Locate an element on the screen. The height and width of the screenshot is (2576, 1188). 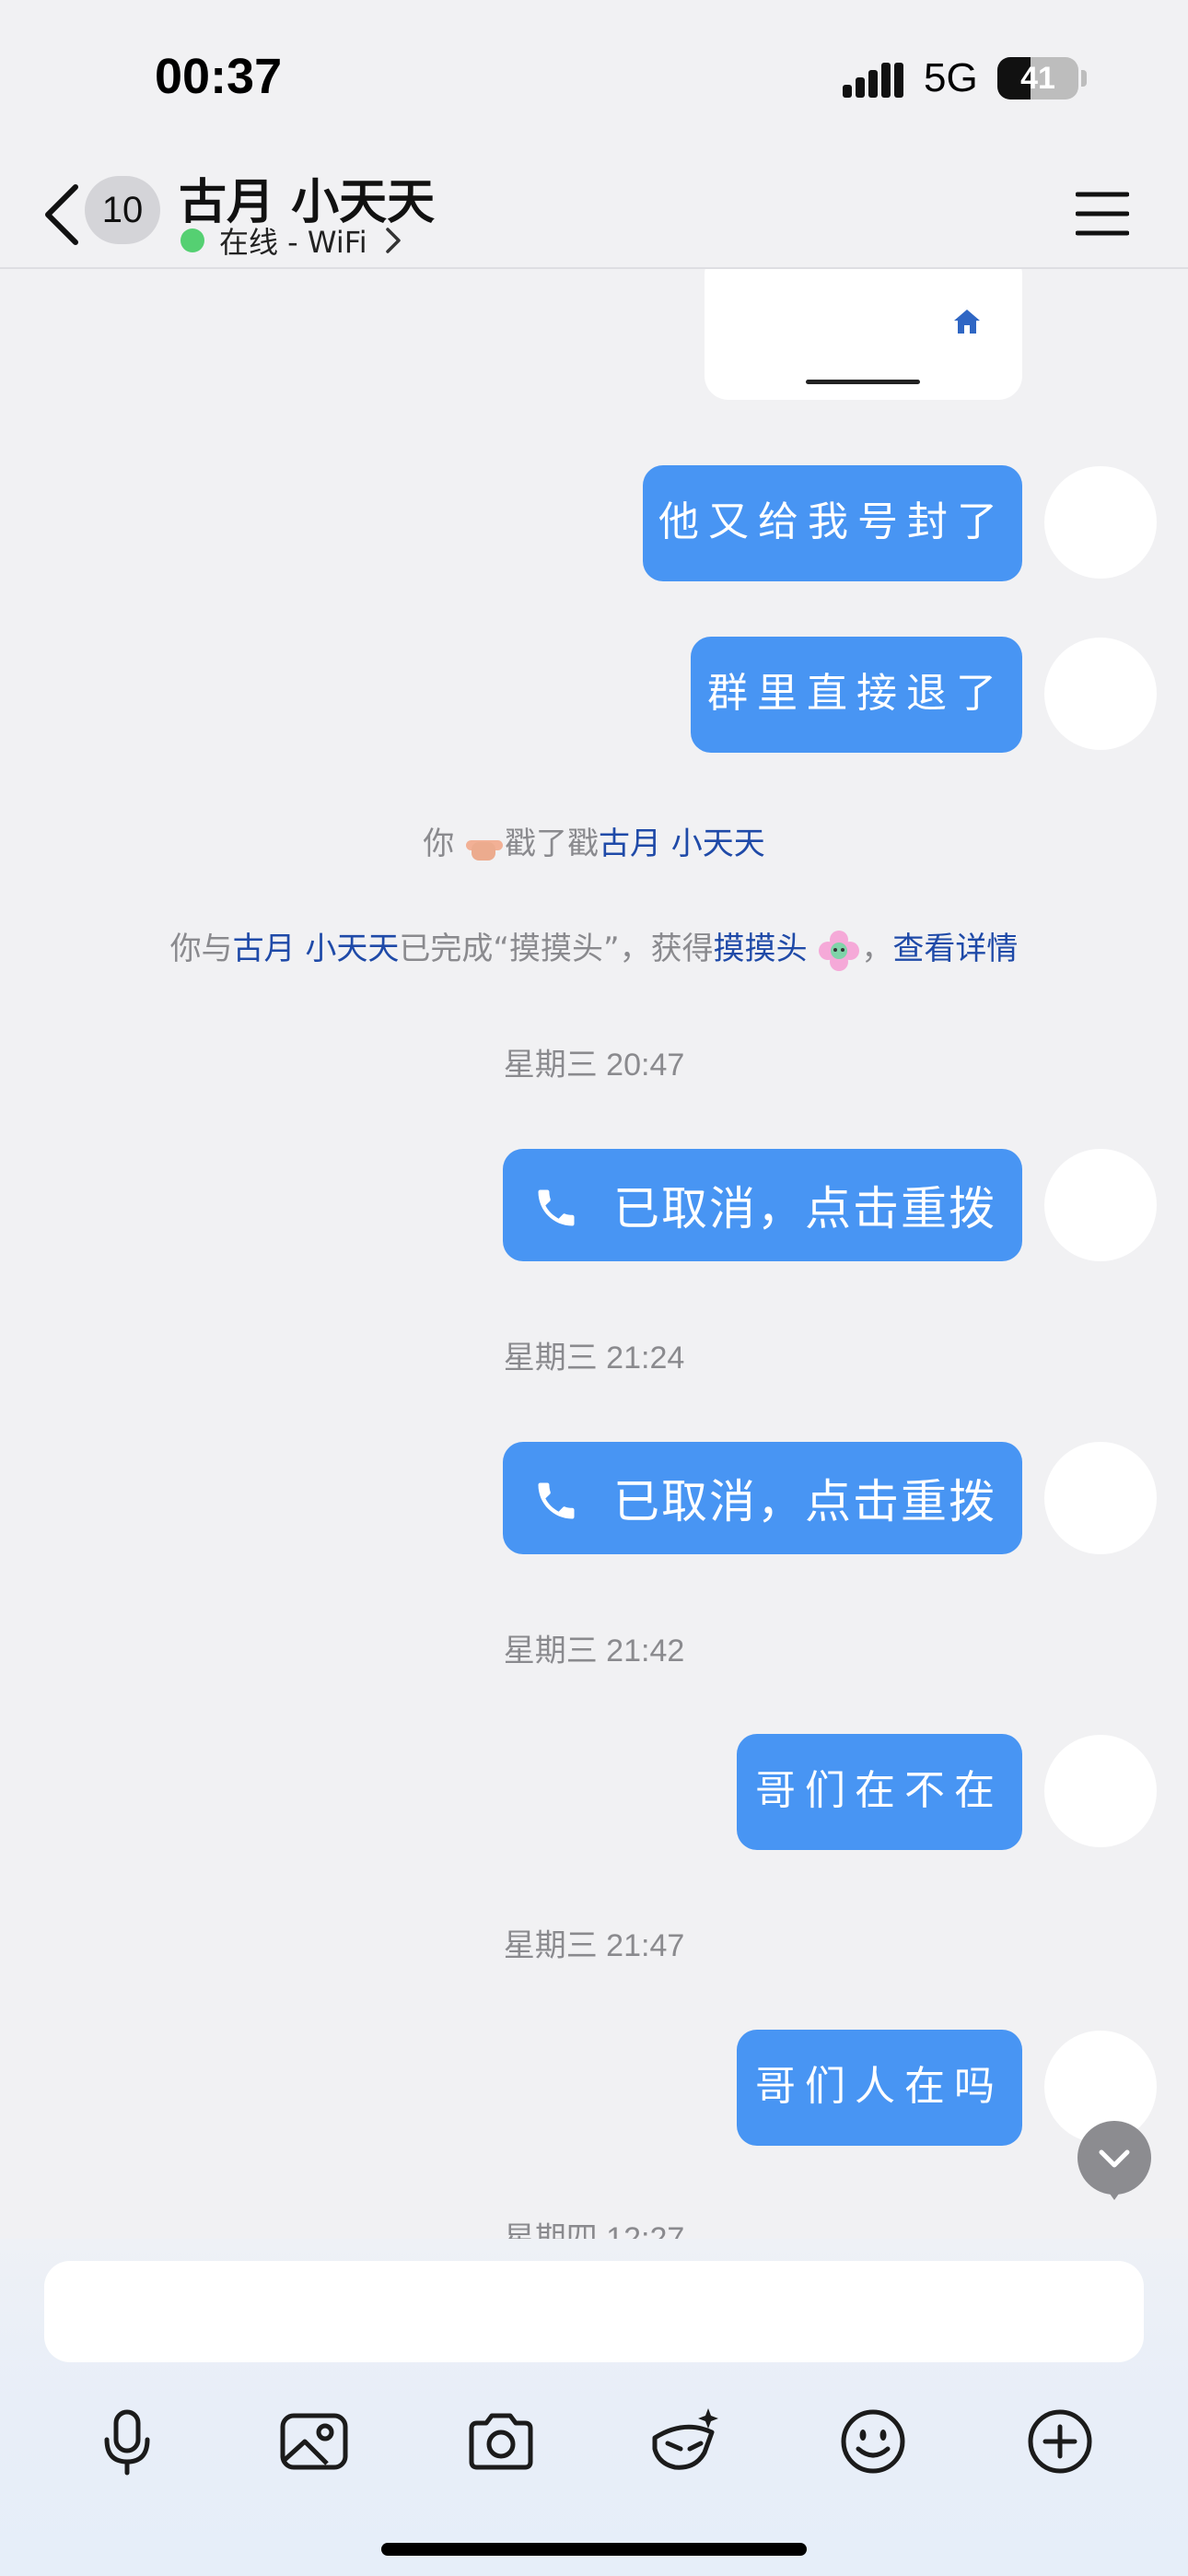
pointing-hand-icon is located at coordinates (485, 850).